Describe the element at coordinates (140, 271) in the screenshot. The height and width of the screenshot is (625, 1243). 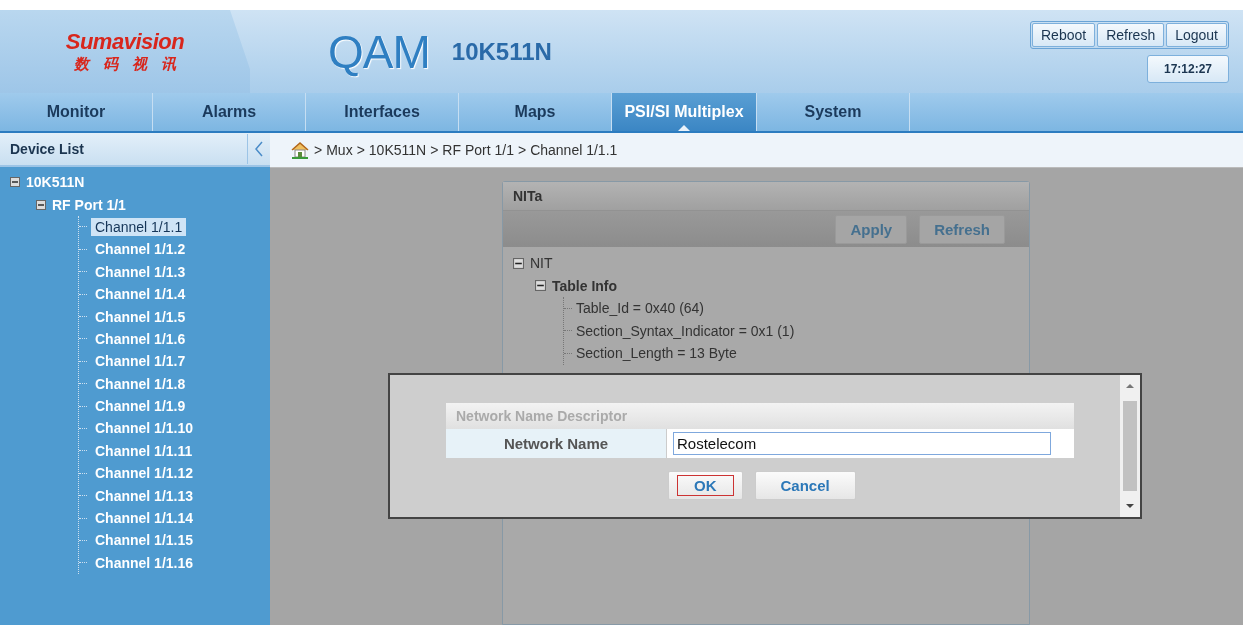
I see `channel-item: Channel 1/1.3` at that location.